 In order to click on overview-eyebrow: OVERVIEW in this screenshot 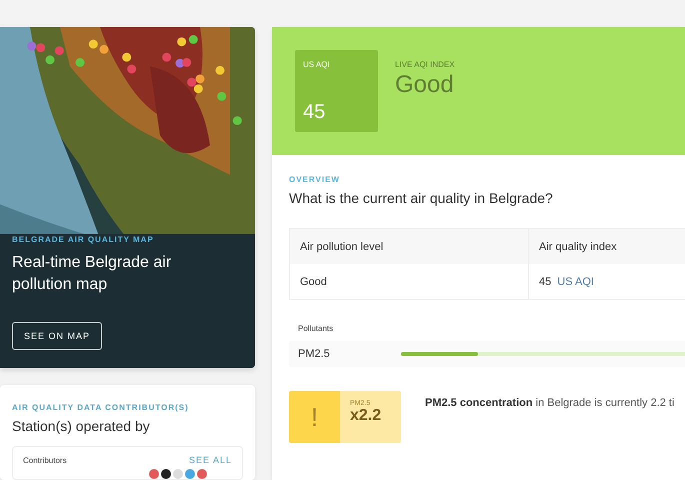, I will do `click(315, 179)`.